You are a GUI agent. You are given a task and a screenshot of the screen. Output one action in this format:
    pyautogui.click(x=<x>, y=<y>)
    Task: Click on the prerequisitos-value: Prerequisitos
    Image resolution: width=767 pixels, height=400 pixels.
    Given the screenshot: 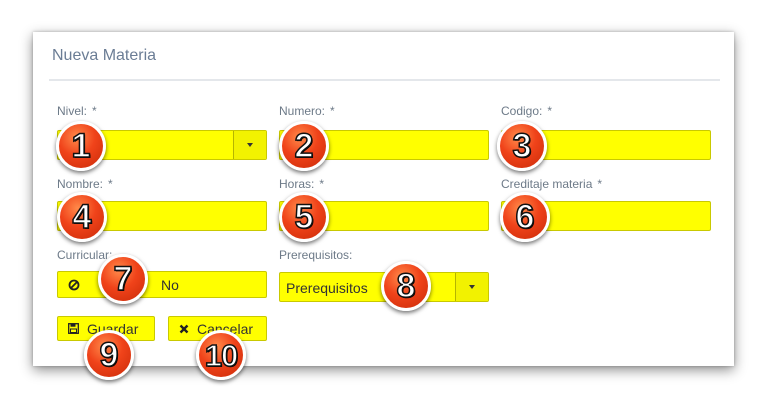 What is the action you would take?
    pyautogui.click(x=327, y=288)
    